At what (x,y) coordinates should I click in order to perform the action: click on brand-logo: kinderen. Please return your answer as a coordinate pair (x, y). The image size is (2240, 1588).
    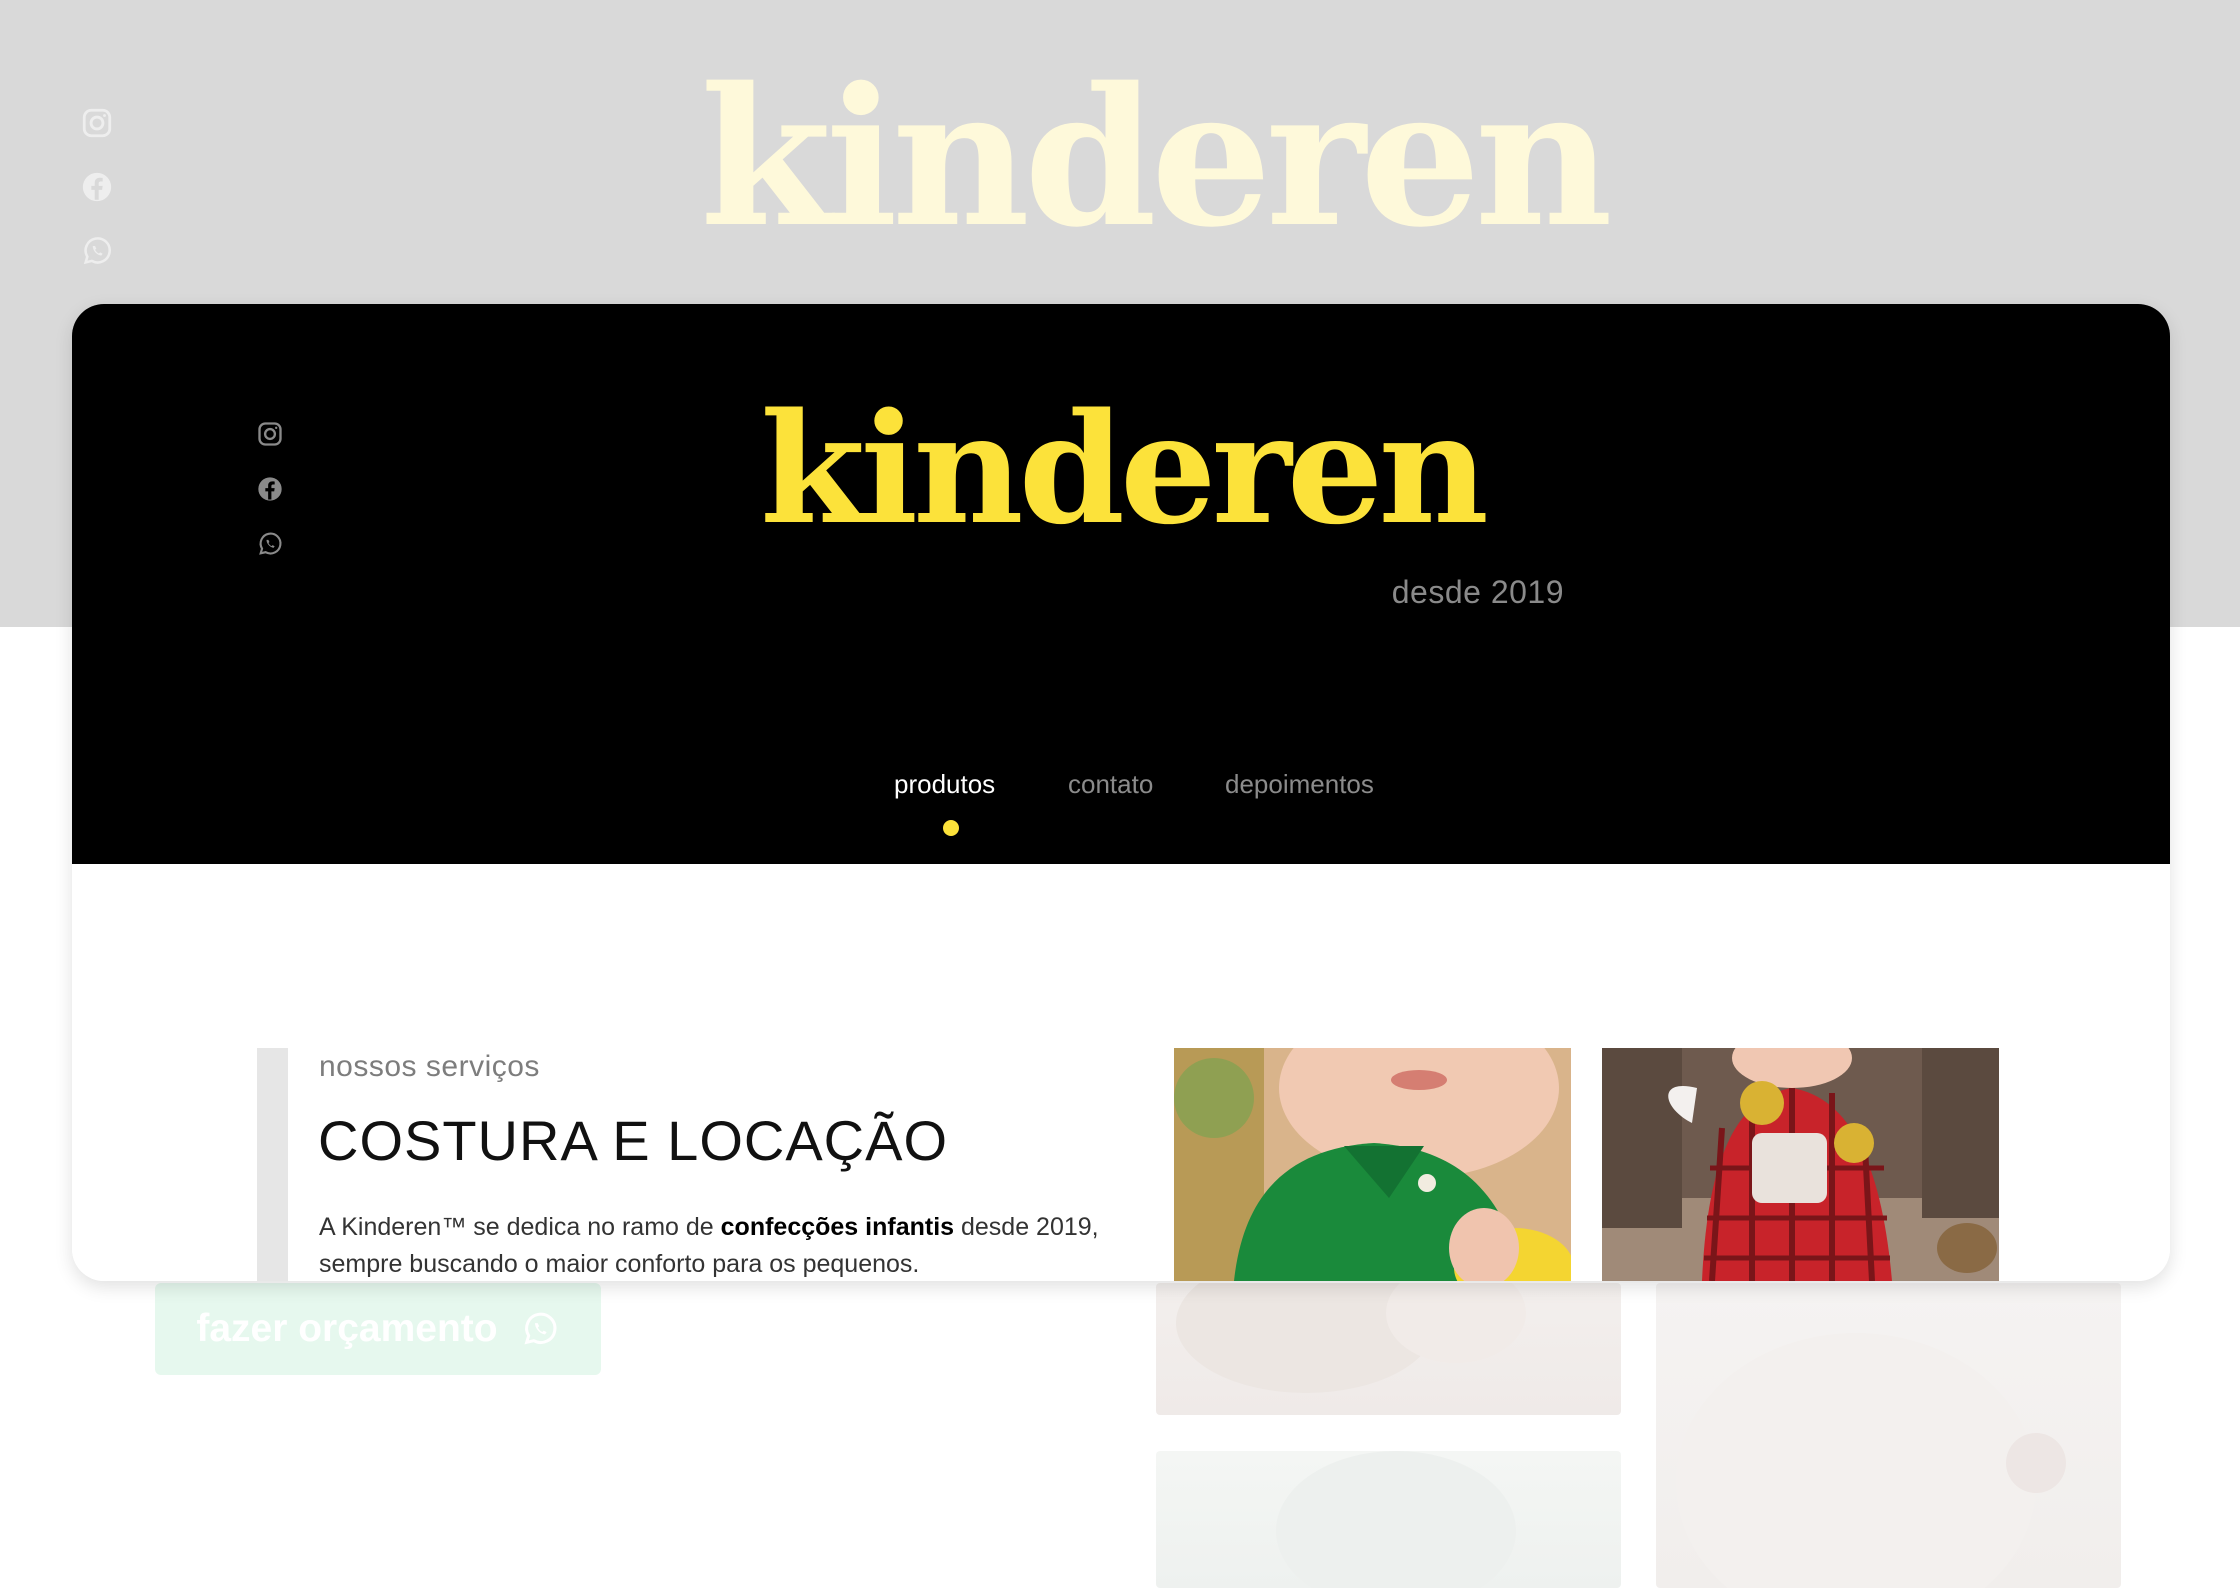
    Looking at the image, I should click on (1122, 469).